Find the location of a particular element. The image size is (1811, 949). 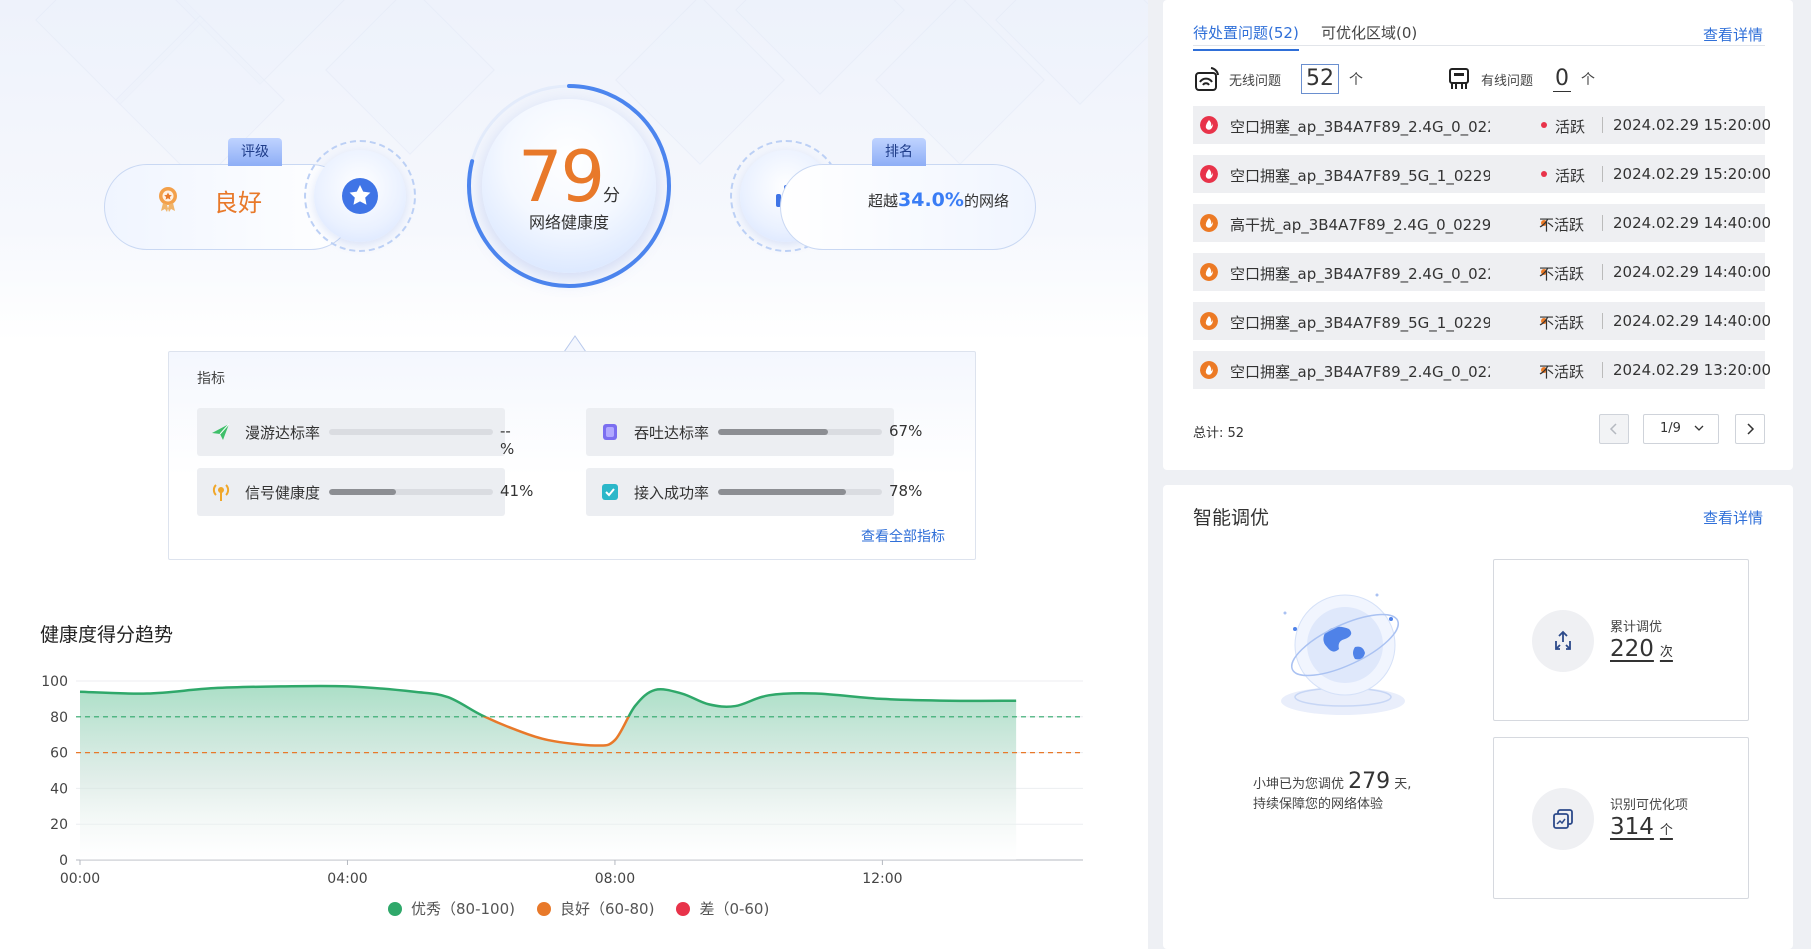

y-tick-label: 20 is located at coordinates (59, 825).